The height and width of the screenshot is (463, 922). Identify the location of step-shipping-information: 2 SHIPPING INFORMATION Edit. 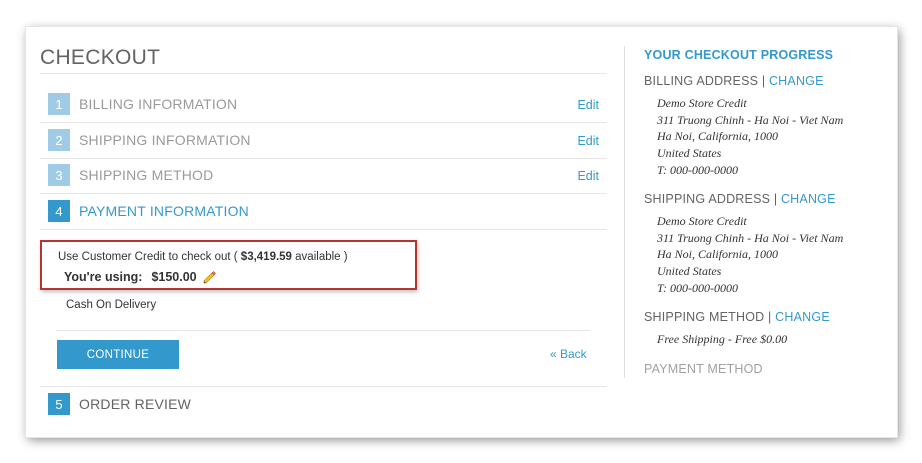
(323, 141).